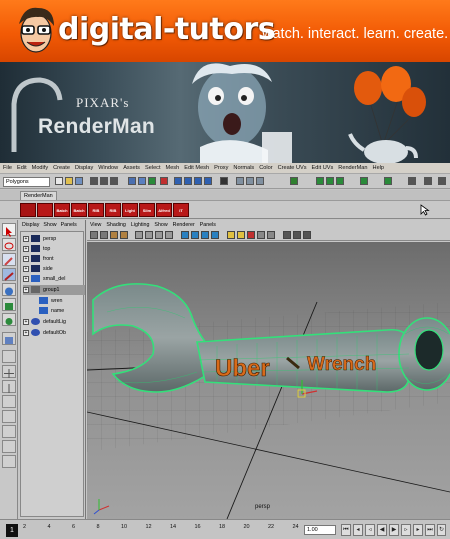 The width and height of the screenshot is (450, 539). I want to click on smooth-shade-icon, so click(195, 235).